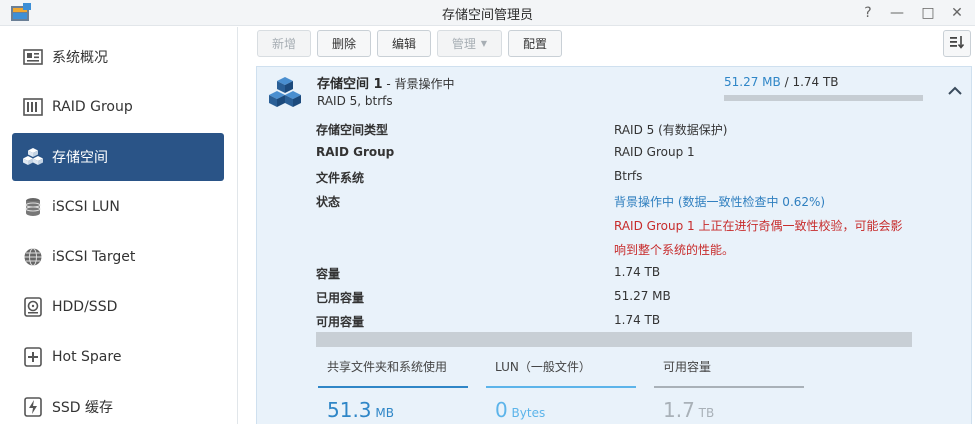 Image resolution: width=975 pixels, height=424 pixels. What do you see at coordinates (382, 413) in the screenshot?
I see `legend-unit: MB` at bounding box center [382, 413].